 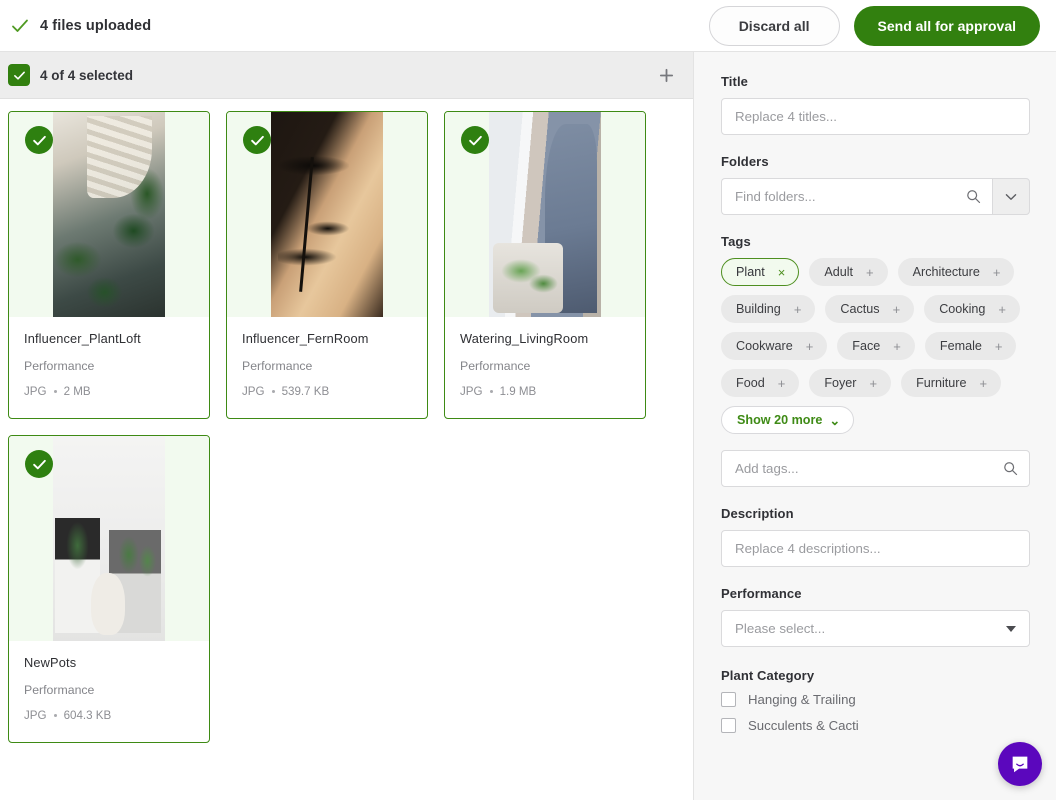 What do you see at coordinates (55, 391) in the screenshot?
I see `separator-dot` at bounding box center [55, 391].